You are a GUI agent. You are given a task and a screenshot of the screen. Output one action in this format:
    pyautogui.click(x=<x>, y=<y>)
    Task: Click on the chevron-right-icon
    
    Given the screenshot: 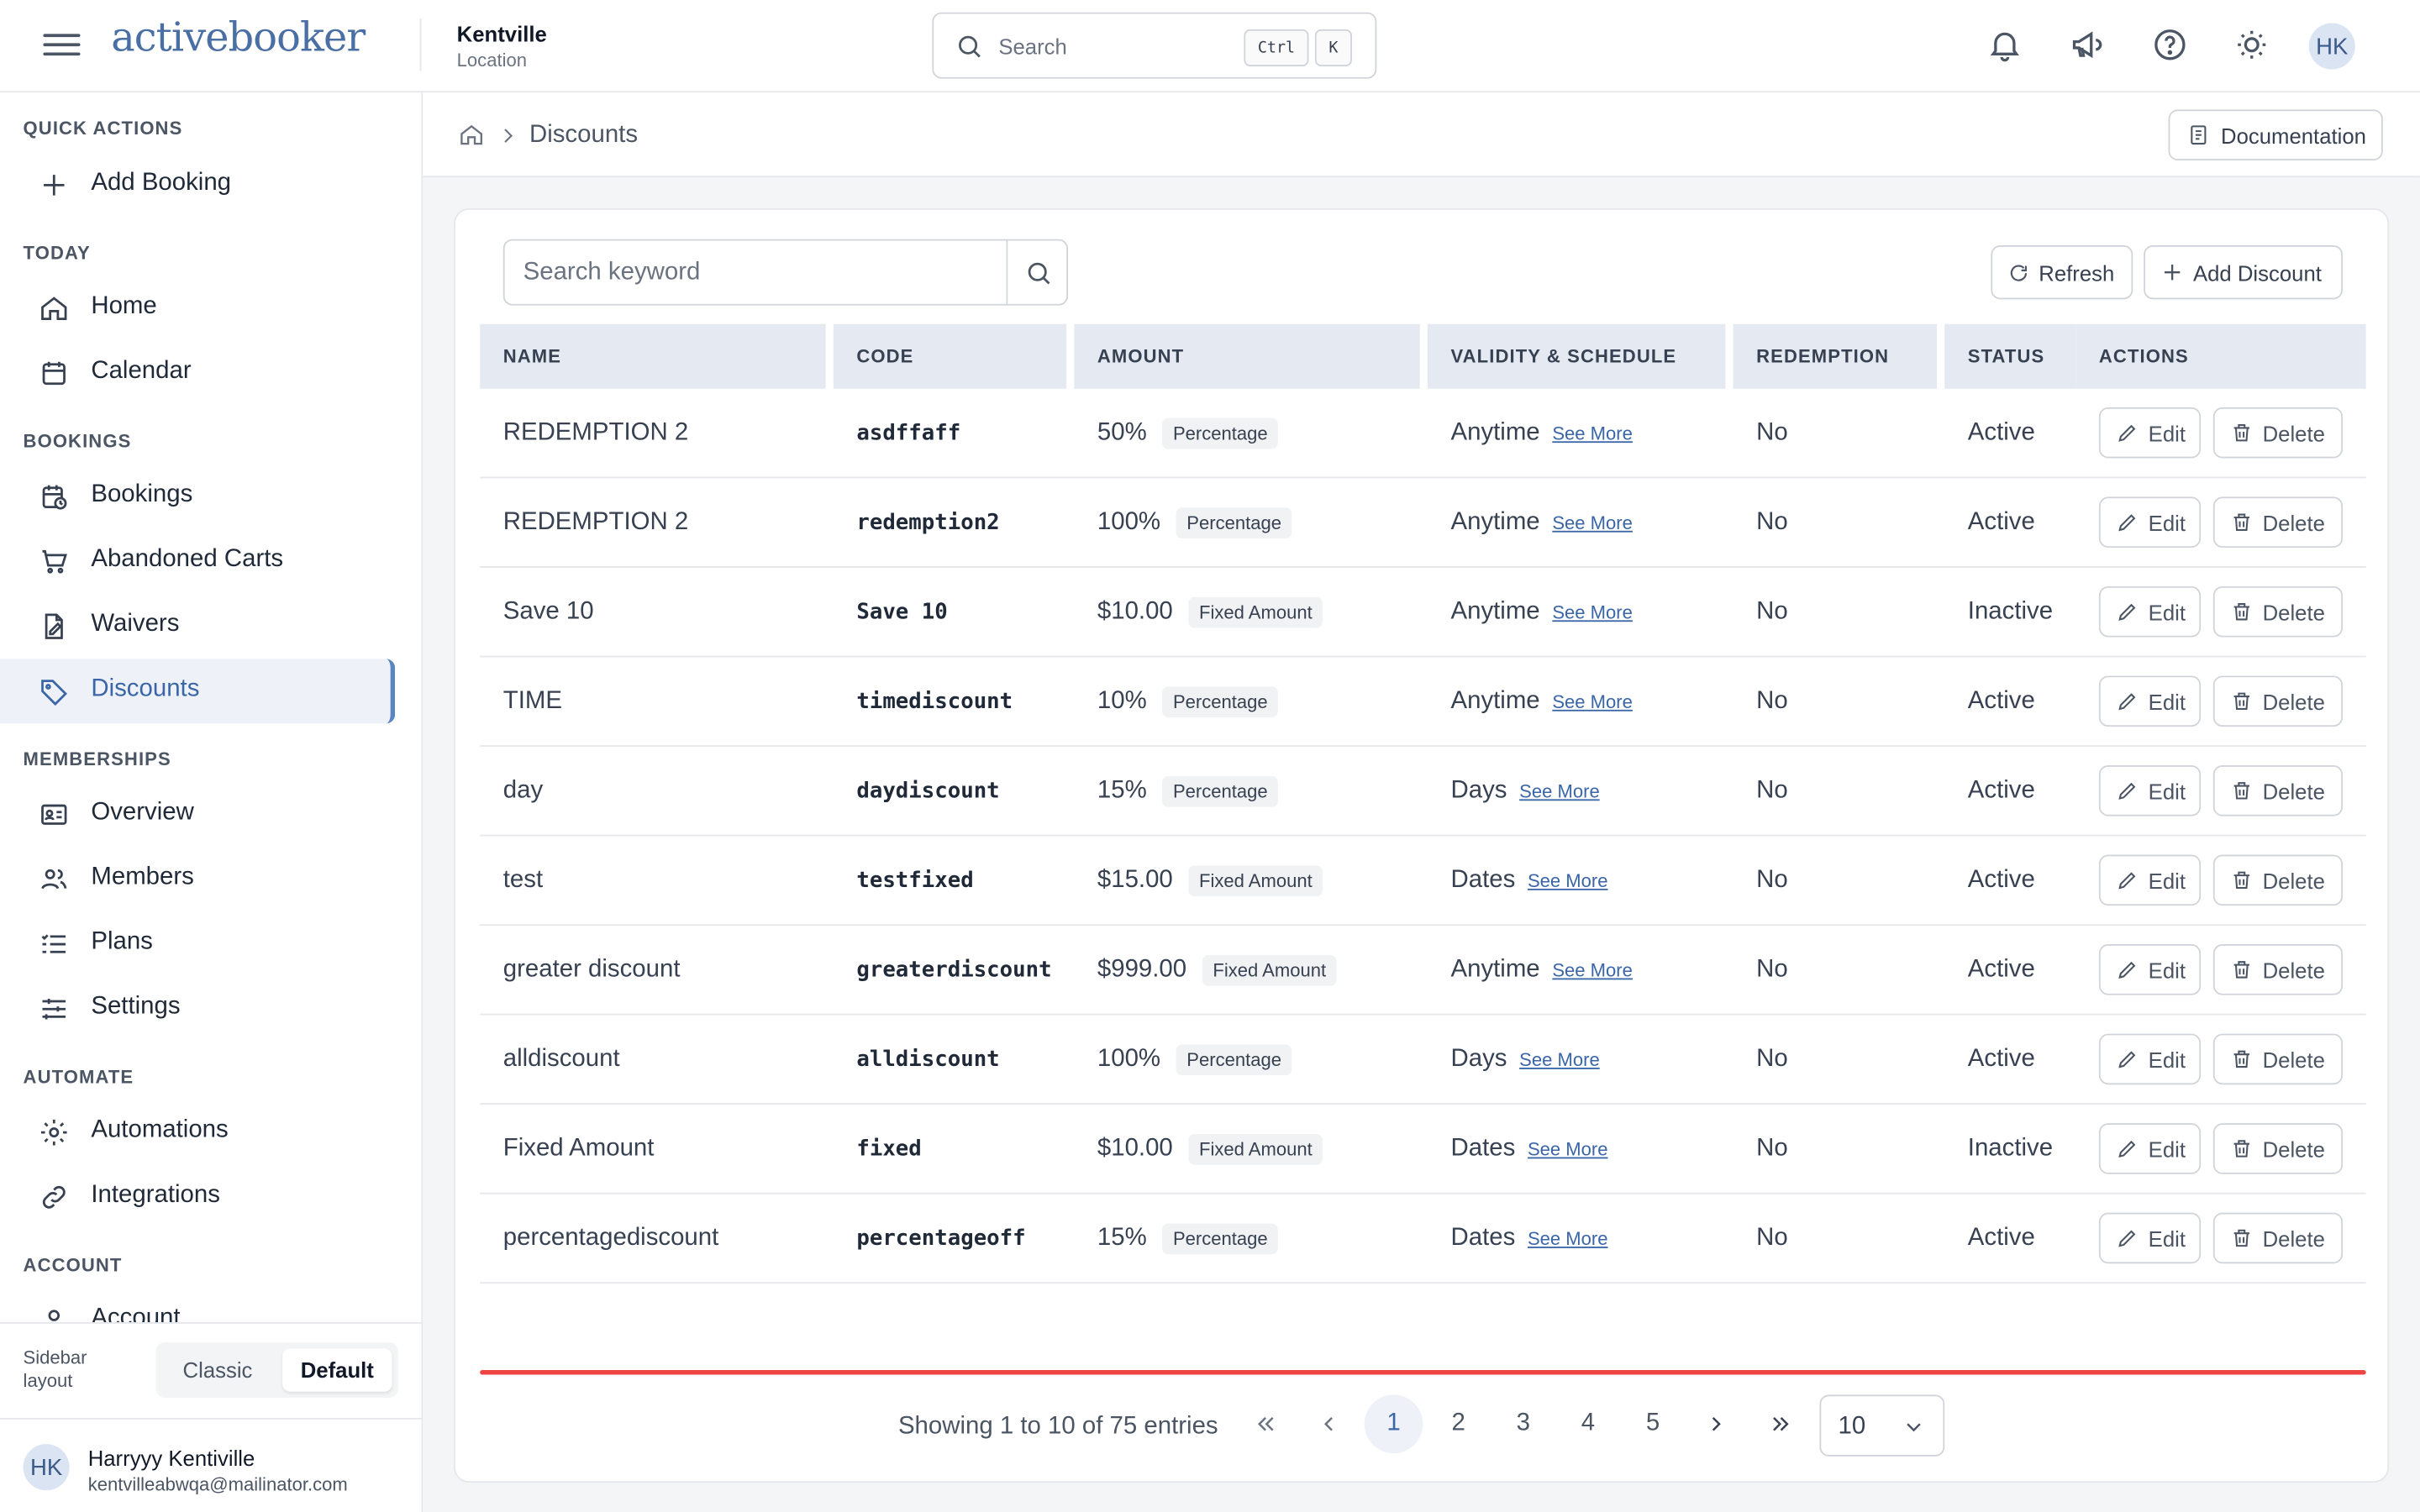 What is the action you would take?
    pyautogui.click(x=1716, y=1424)
    